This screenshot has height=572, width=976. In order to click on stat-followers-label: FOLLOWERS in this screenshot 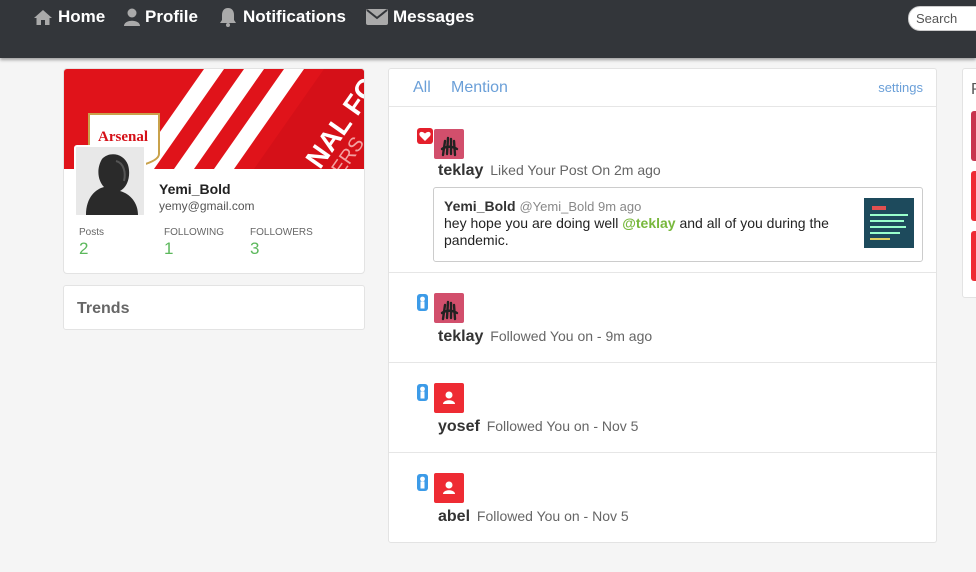, I will do `click(281, 232)`.